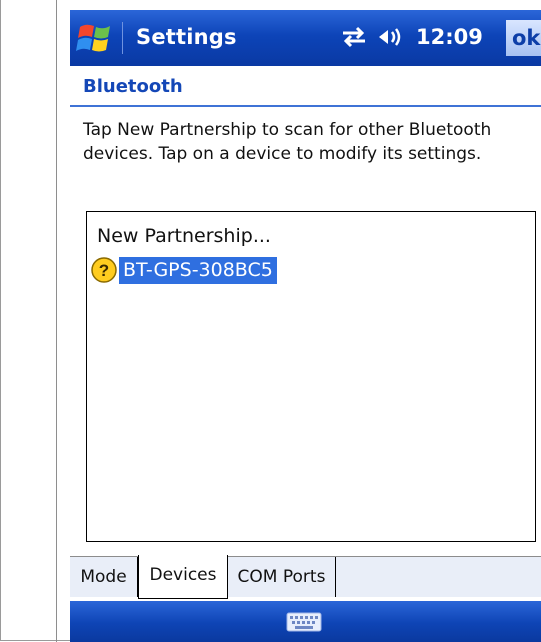 The width and height of the screenshot is (541, 642). What do you see at coordinates (305, 5) in the screenshot?
I see `top-strip` at bounding box center [305, 5].